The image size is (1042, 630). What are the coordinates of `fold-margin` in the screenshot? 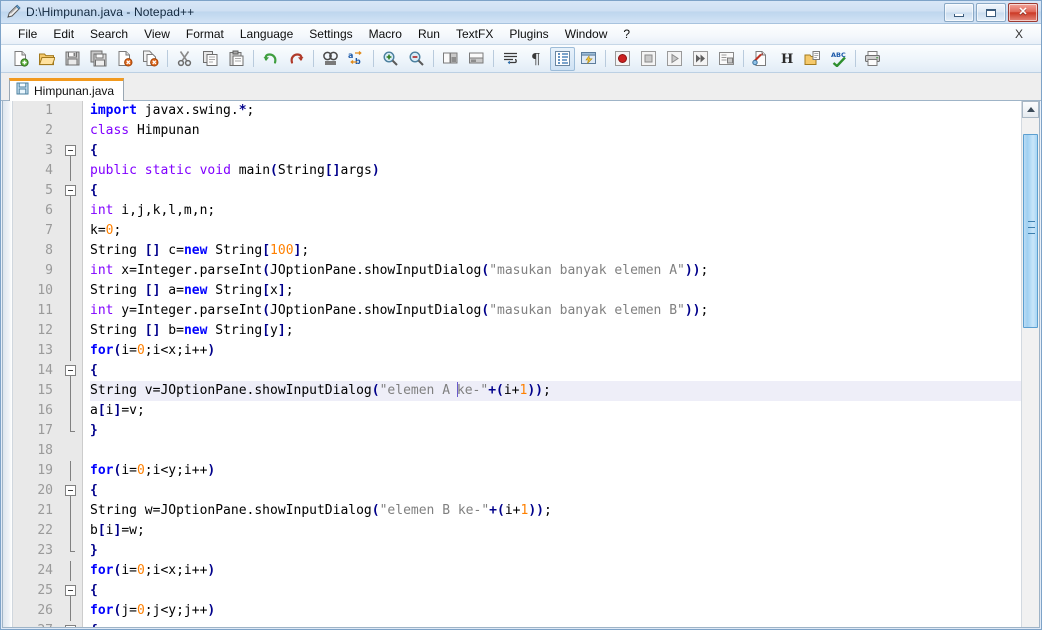 It's located at (71, 364).